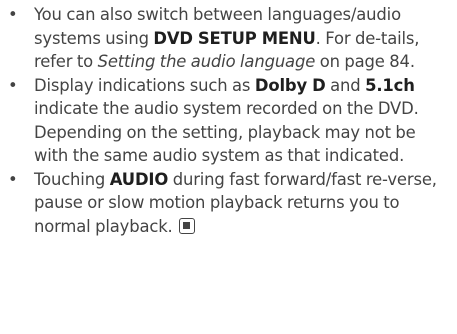 The image size is (457, 334). I want to click on cross-reference-title: Setting the audio language, so click(206, 61).